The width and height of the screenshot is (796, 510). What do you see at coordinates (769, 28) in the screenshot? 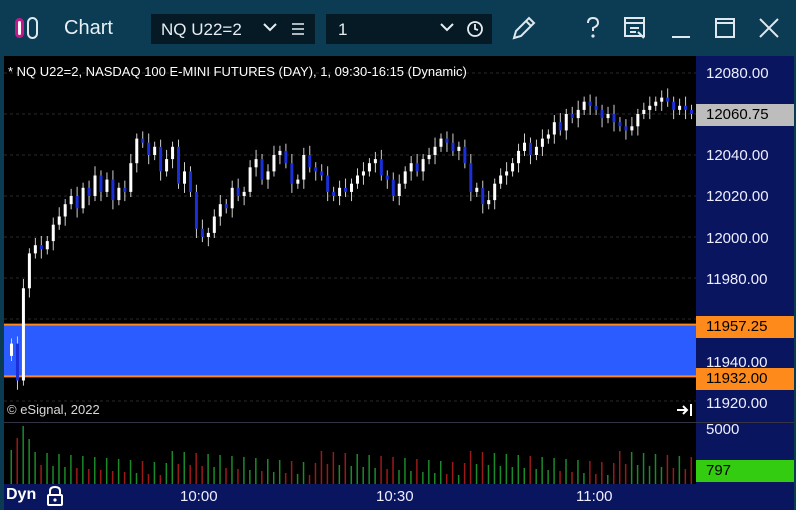
I see `close-icon` at bounding box center [769, 28].